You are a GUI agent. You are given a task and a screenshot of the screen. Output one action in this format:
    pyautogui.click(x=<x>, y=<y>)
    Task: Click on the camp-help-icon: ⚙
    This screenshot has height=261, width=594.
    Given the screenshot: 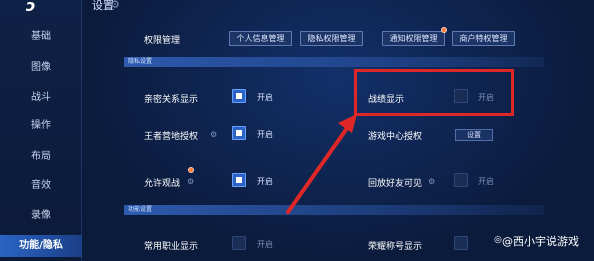 What is the action you would take?
    pyautogui.click(x=215, y=135)
    